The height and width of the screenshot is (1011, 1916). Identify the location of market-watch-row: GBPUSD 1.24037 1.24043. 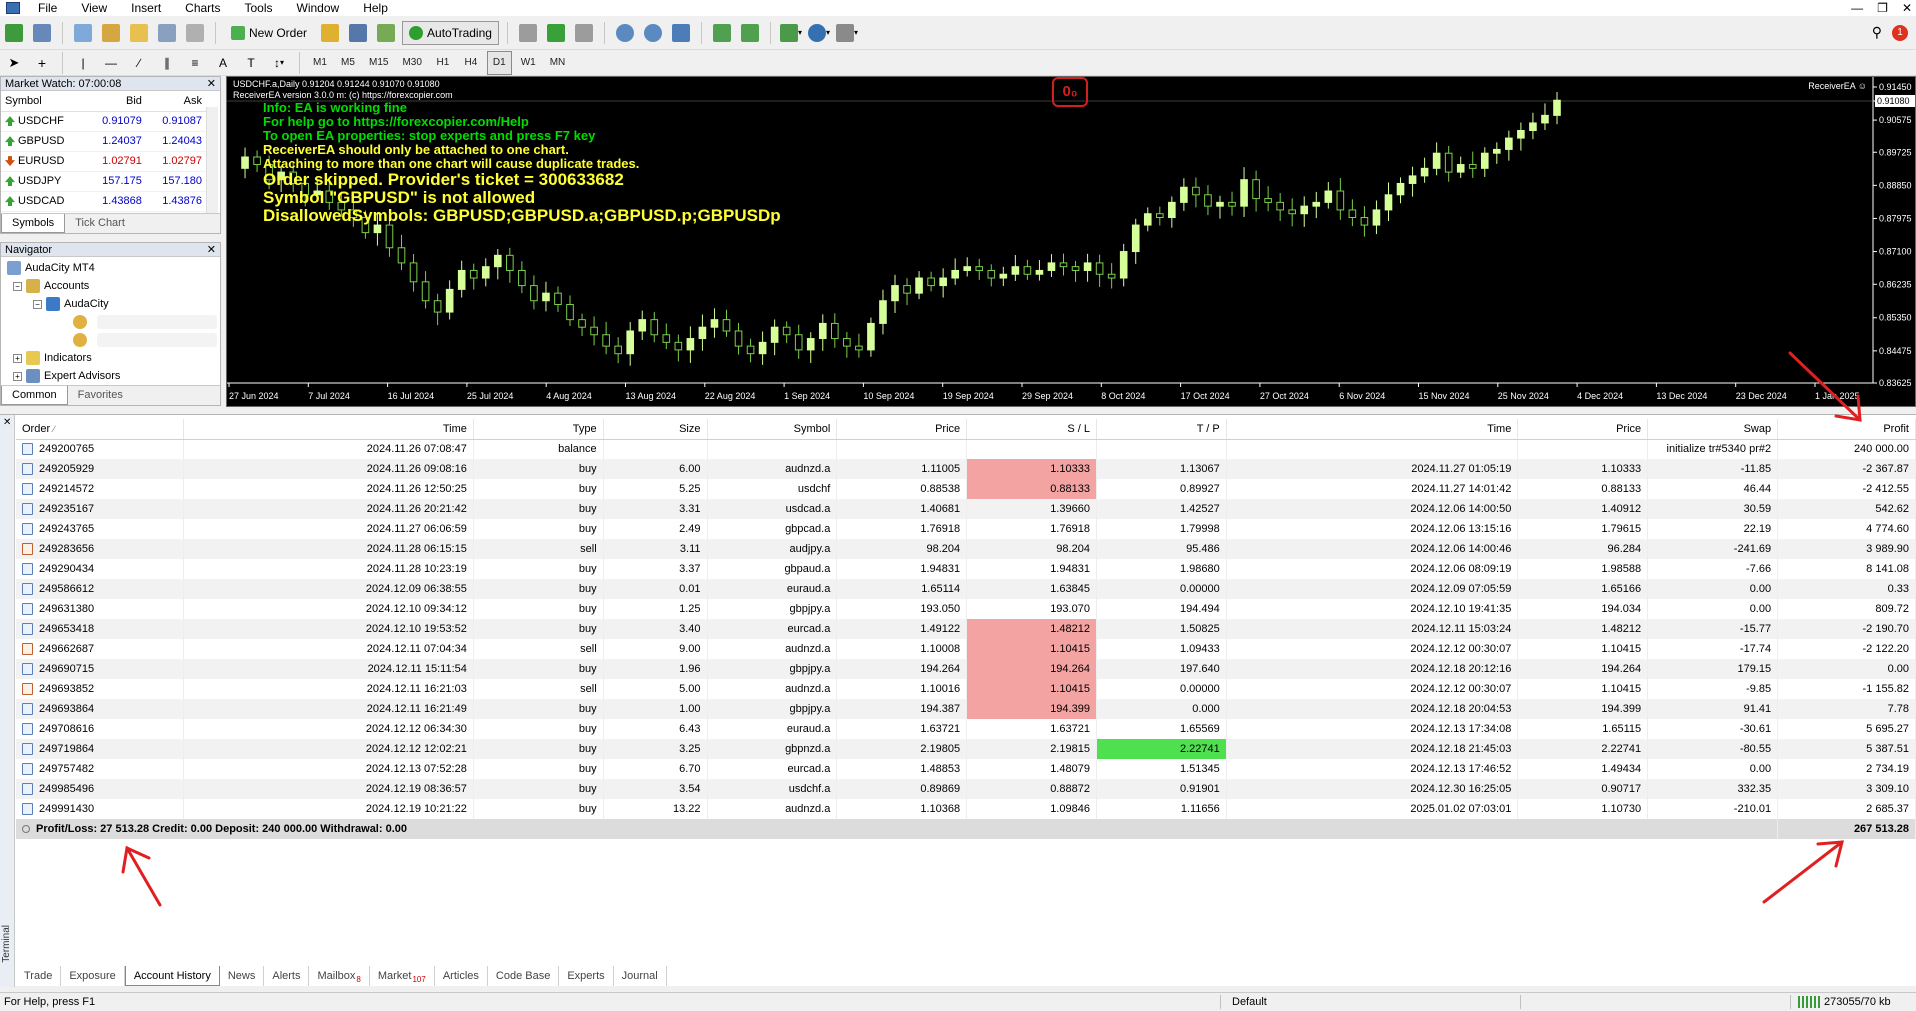
(103, 141).